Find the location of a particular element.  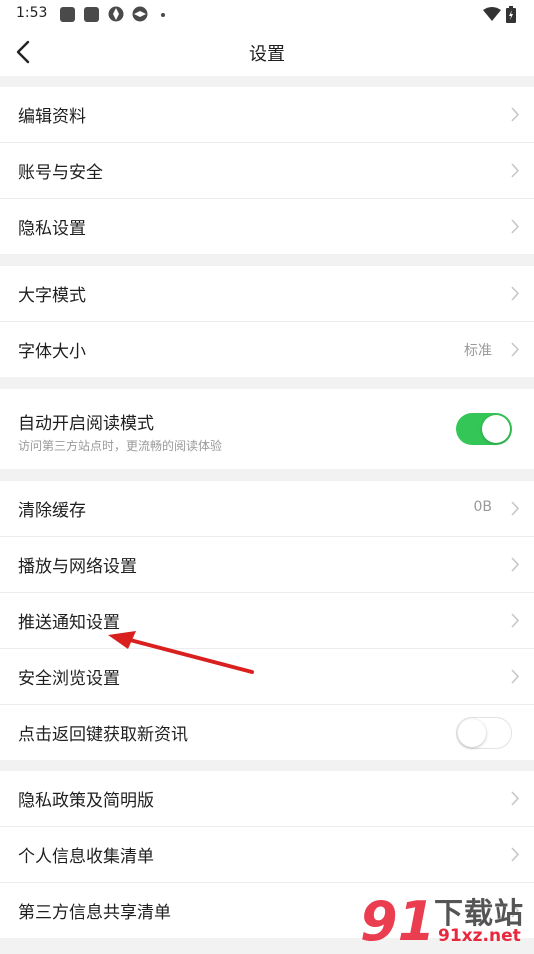

item-label: 自动开启阅读模式 is located at coordinates (86, 424).